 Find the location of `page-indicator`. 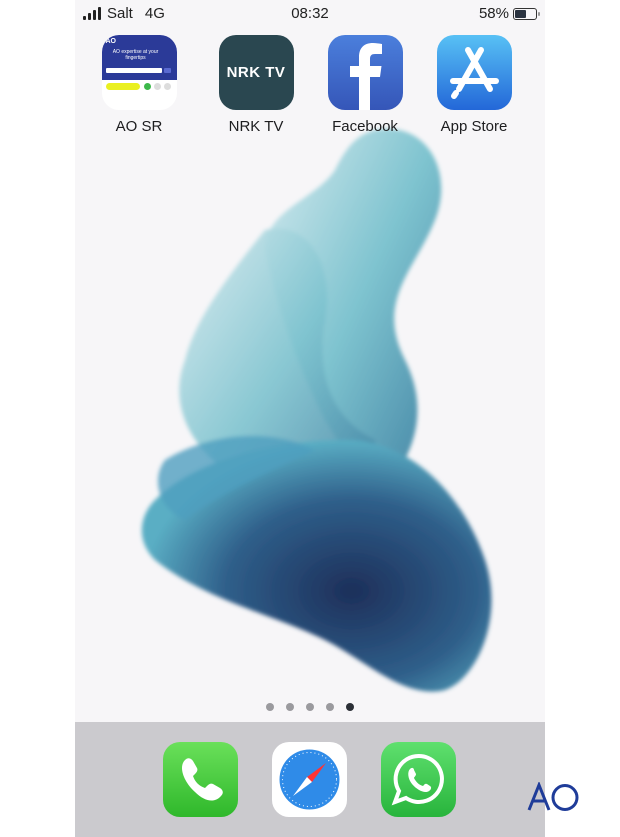

page-indicator is located at coordinates (310, 707).